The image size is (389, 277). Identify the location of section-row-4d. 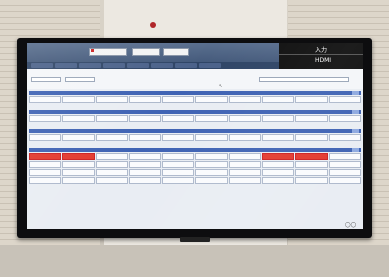
(195, 180).